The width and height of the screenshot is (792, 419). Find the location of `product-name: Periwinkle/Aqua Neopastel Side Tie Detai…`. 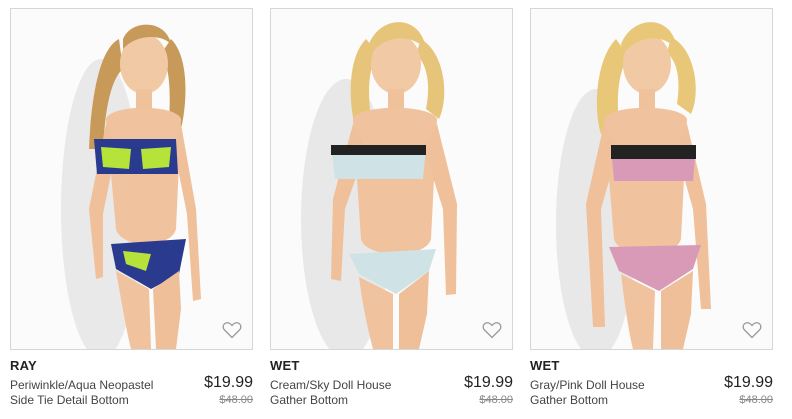

product-name: Periwinkle/Aqua Neopastel Side Tie Detai… is located at coordinates (85, 398).